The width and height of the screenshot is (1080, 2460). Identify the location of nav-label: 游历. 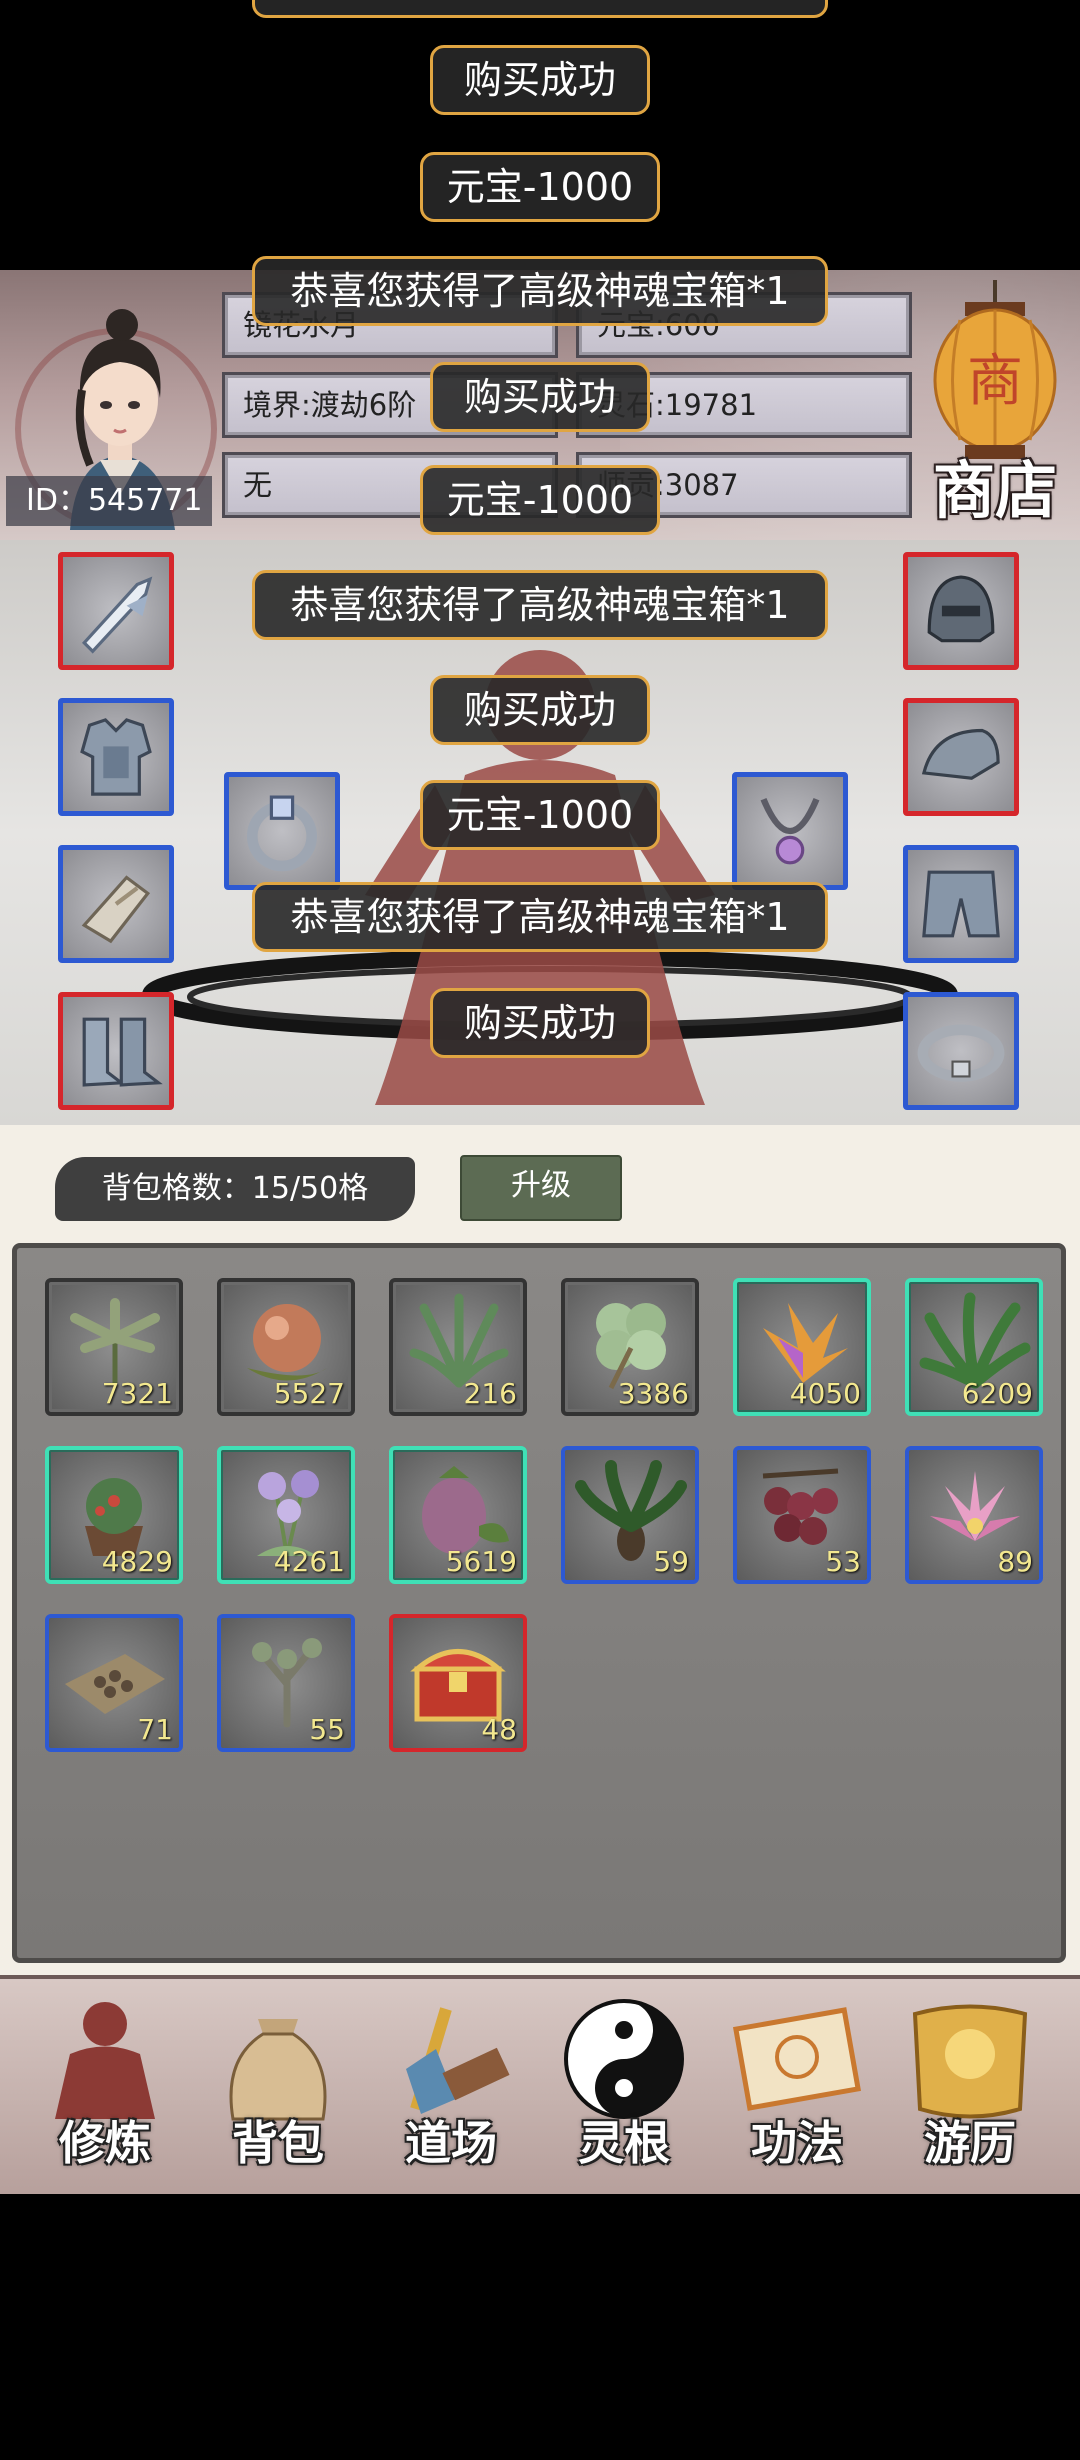
(970, 2143).